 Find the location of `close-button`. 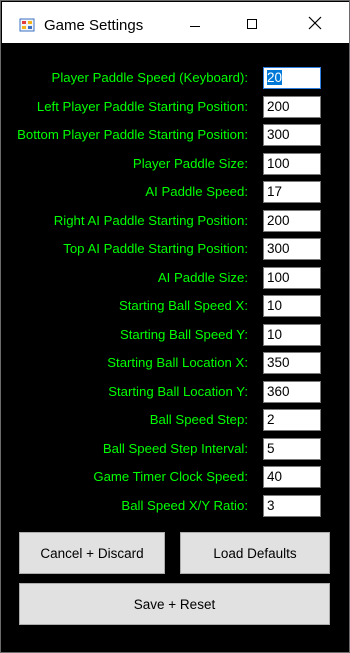

close-button is located at coordinates (316, 22).